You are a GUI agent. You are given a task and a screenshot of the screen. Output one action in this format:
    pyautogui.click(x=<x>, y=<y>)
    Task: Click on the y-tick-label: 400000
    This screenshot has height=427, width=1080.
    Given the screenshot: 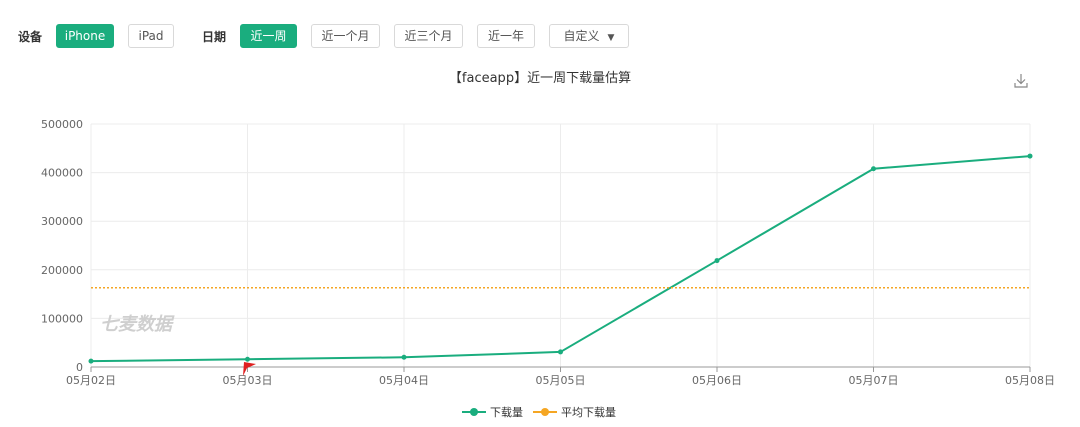 What is the action you would take?
    pyautogui.click(x=62, y=173)
    